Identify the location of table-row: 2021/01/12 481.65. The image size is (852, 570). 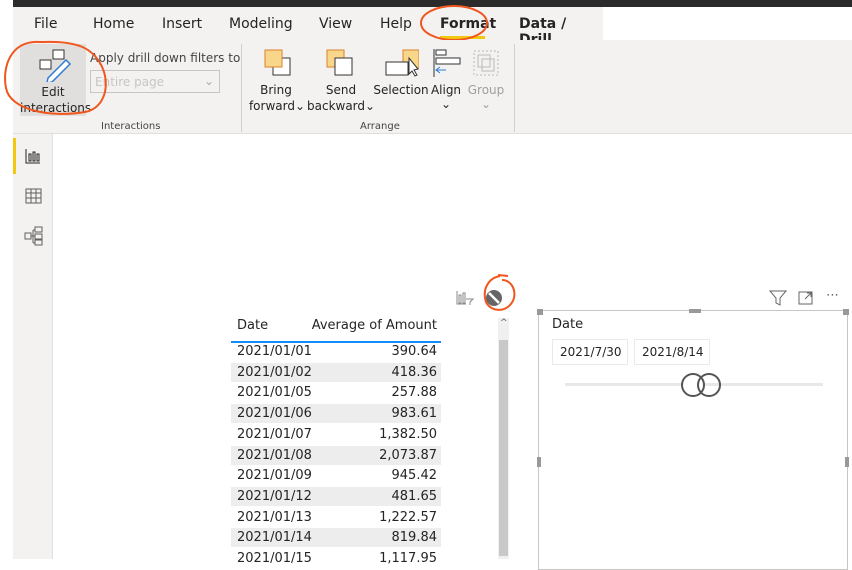
(336, 496).